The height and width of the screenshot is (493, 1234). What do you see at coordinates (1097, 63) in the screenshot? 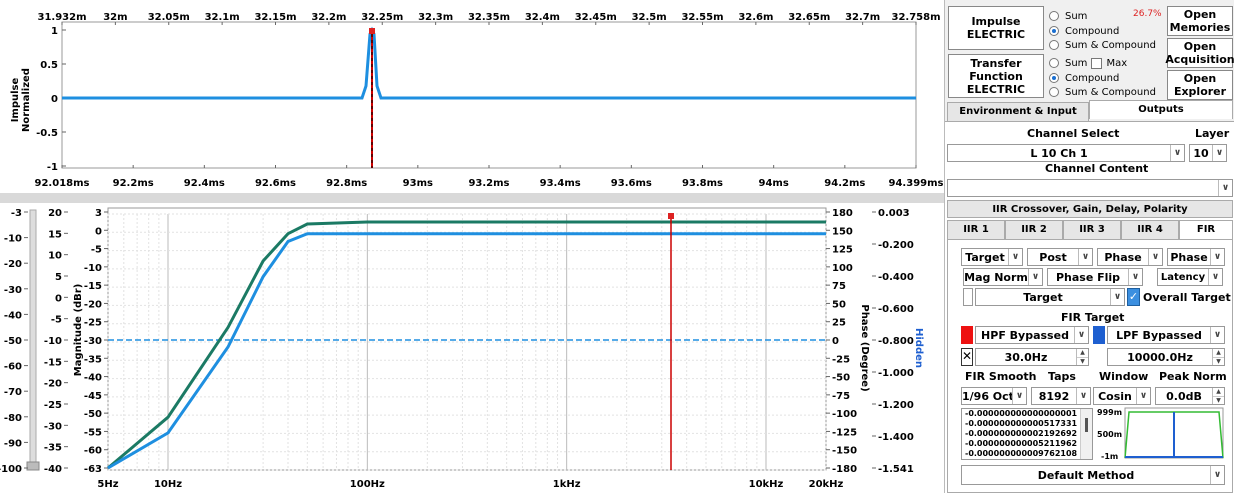
I see `max-checkbox` at bounding box center [1097, 63].